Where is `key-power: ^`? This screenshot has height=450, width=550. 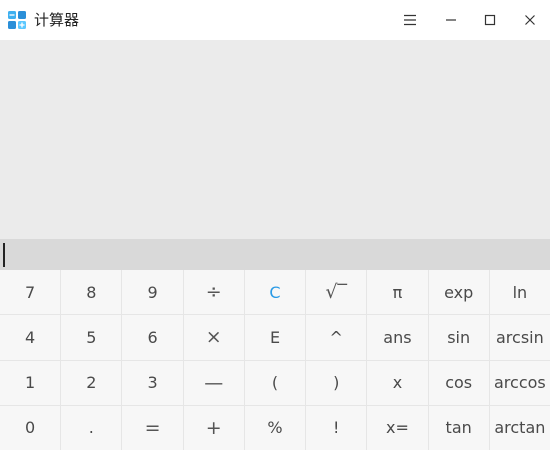 key-power: ^ is located at coordinates (336, 337).